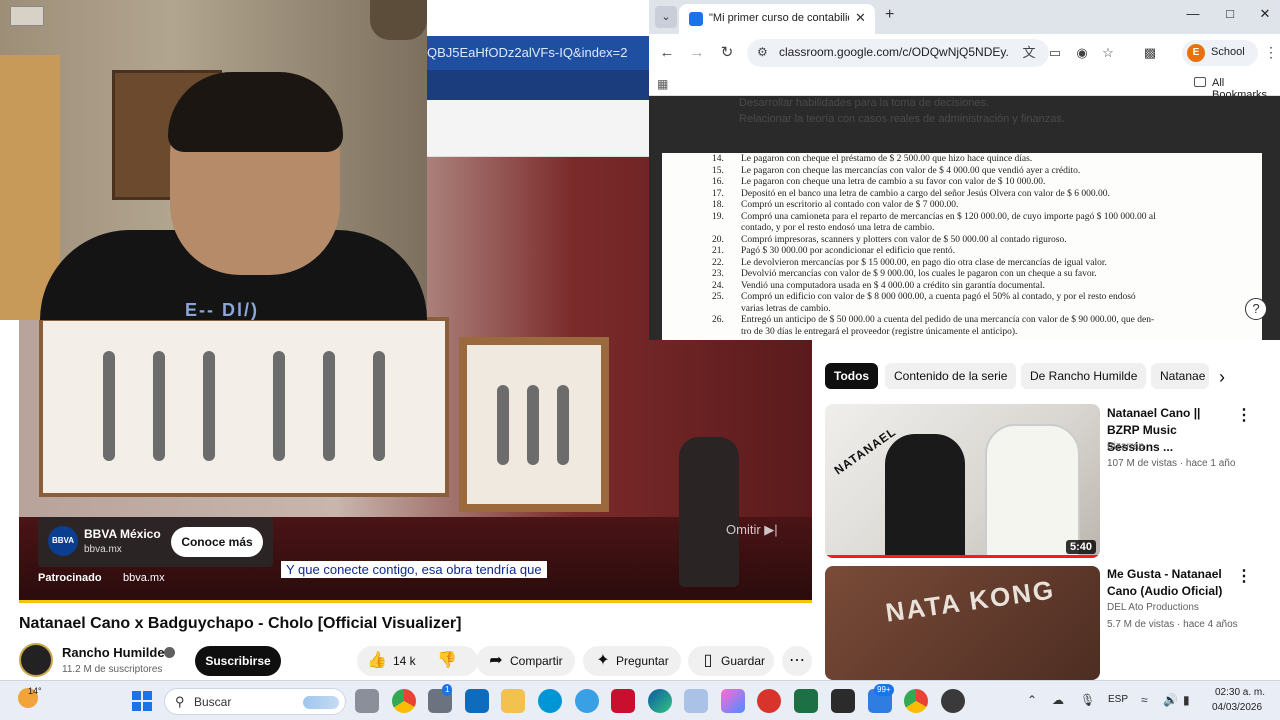 The width and height of the screenshot is (1280, 720). I want to click on tab-classroom: "Mi primer curso de contabilida ✕, so click(777, 19).